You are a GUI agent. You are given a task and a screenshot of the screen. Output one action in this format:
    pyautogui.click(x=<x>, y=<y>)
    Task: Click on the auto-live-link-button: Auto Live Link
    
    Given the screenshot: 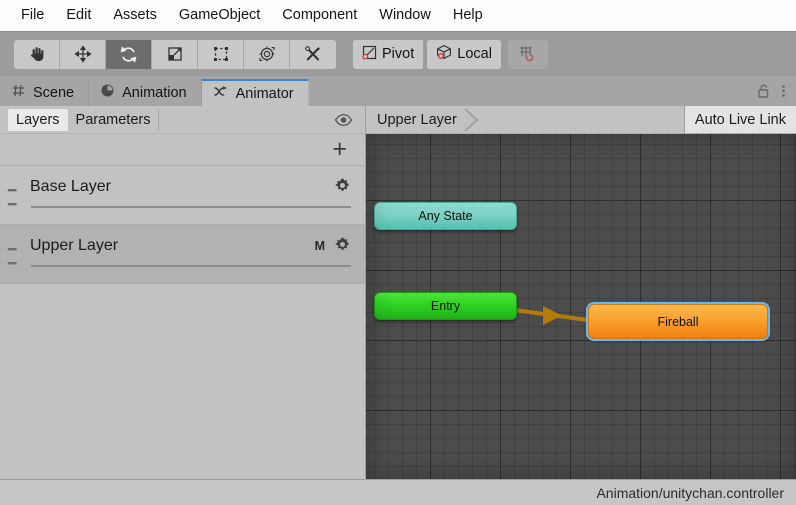 What is the action you would take?
    pyautogui.click(x=739, y=119)
    